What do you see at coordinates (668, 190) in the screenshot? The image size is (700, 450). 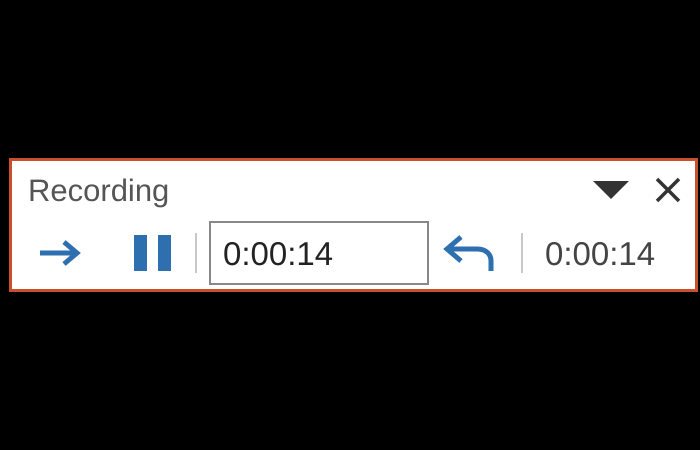 I see `close-icon` at bounding box center [668, 190].